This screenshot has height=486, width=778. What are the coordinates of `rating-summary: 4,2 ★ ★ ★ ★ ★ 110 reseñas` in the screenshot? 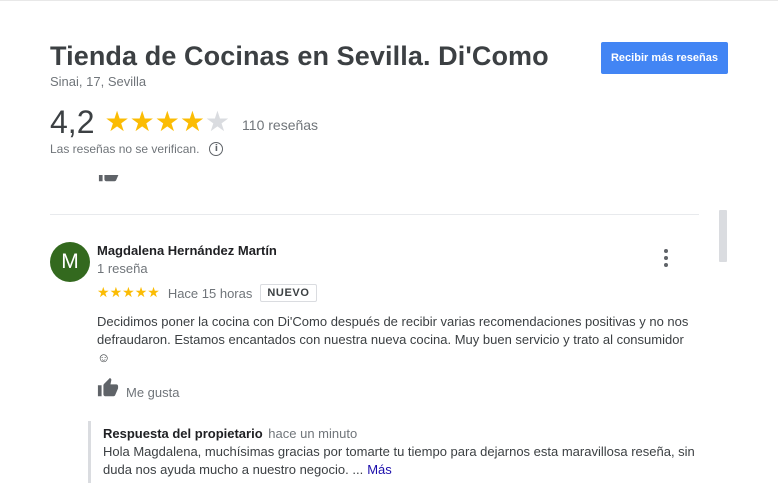 It's located at (184, 122).